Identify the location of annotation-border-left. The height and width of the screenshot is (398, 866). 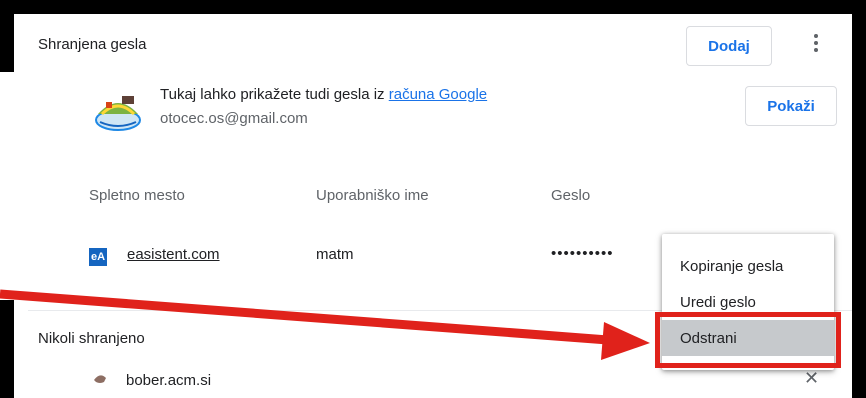
(7, 36).